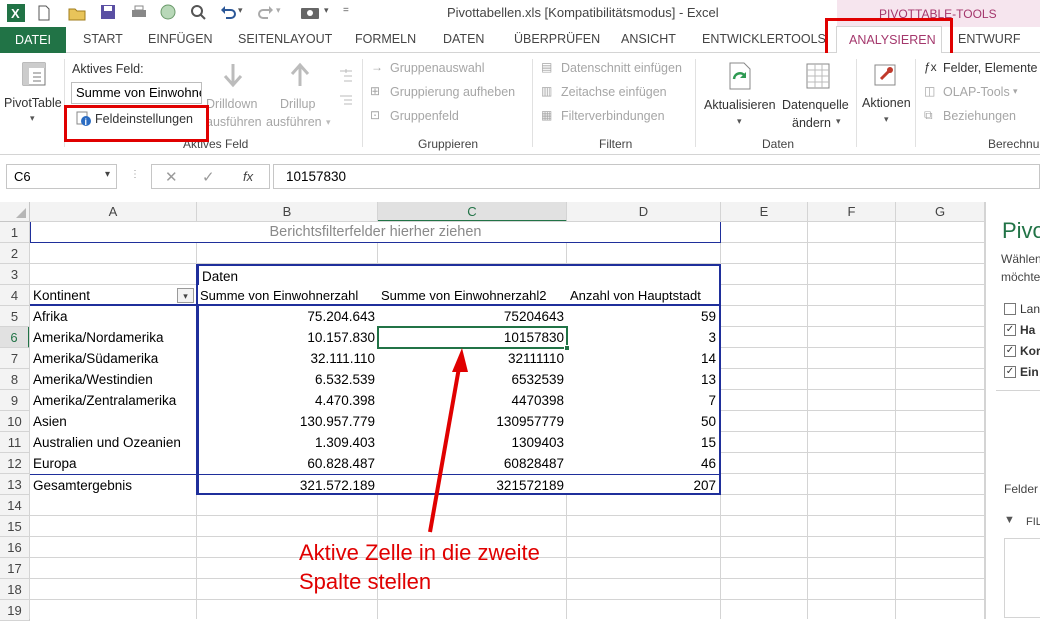 This screenshot has height=621, width=1040. I want to click on camera-dropdown-icon: ▾, so click(326, 10).